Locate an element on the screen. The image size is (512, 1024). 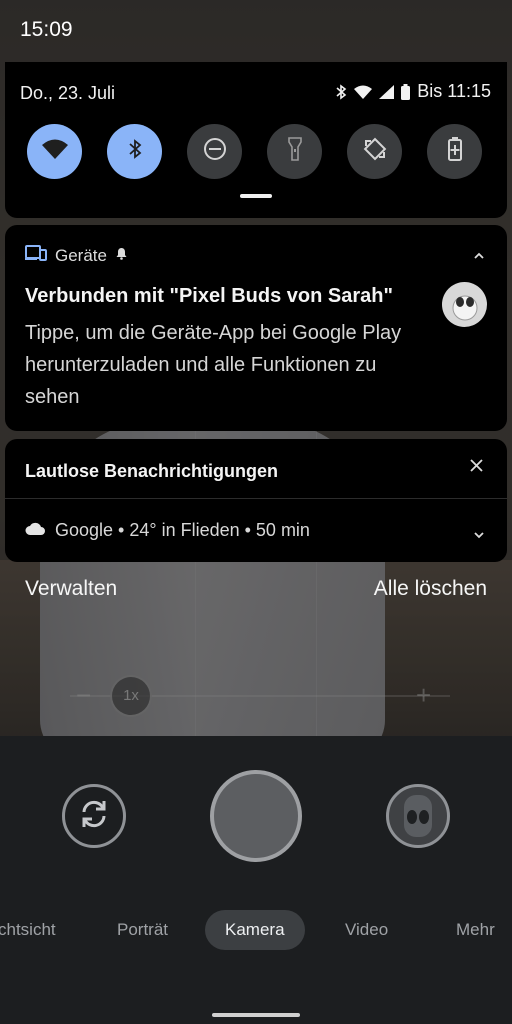
do-not-disturb-tile is located at coordinates (214, 151).